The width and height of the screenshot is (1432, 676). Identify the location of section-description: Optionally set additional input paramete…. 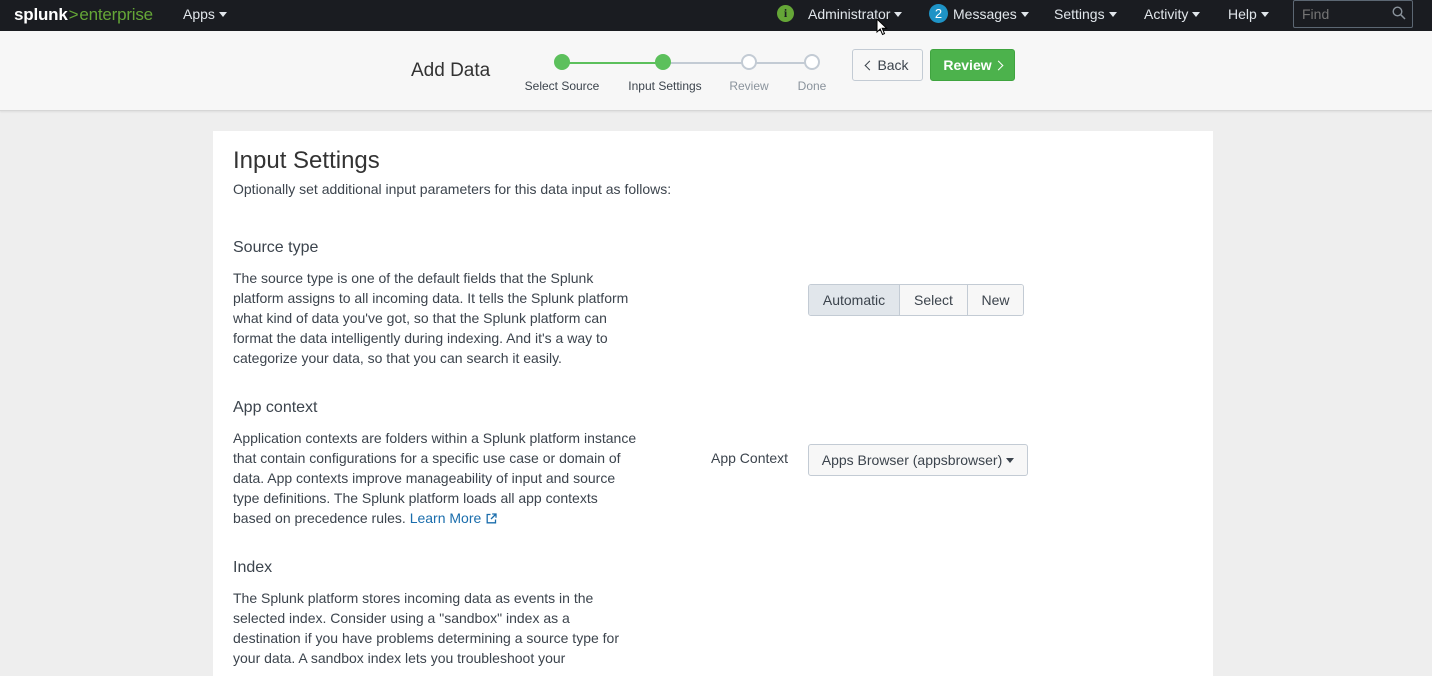
(452, 189).